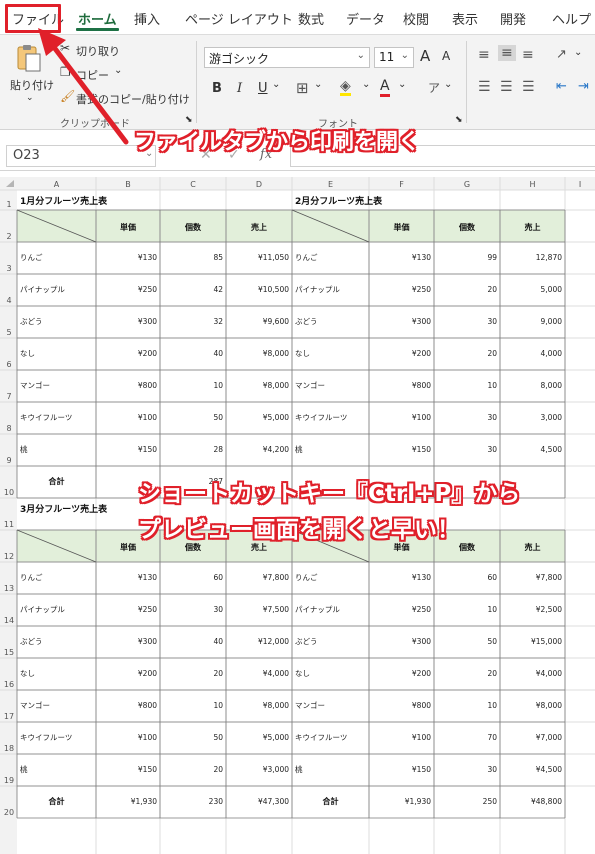 The image size is (595, 854). Describe the element at coordinates (549, 257) in the screenshot. I see `numeric-cell: 12,870` at that location.